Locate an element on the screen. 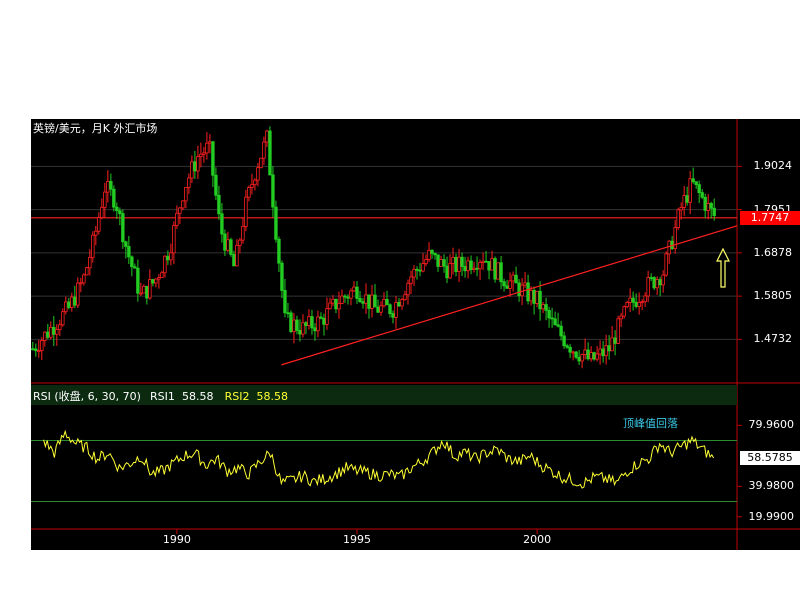 The height and width of the screenshot is (600, 800). rsi-tick-label: 79.9600 is located at coordinates (771, 425).